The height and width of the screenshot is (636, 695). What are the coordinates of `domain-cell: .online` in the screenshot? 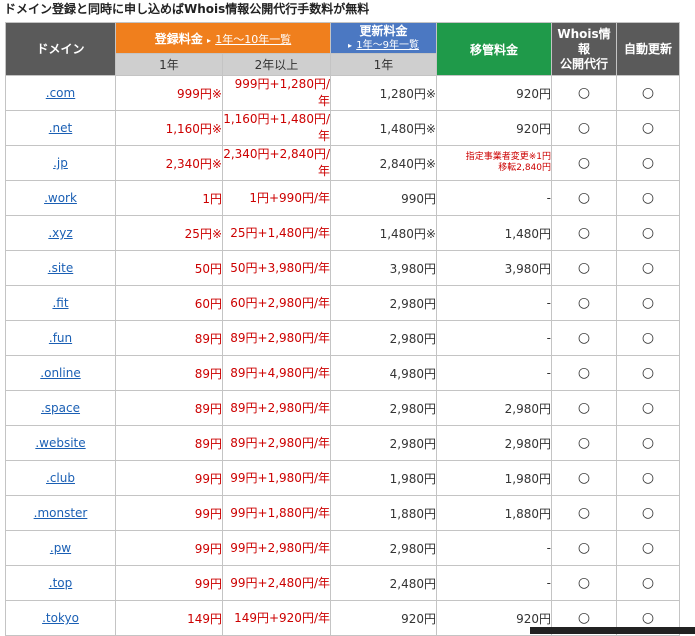 It's located at (60, 373).